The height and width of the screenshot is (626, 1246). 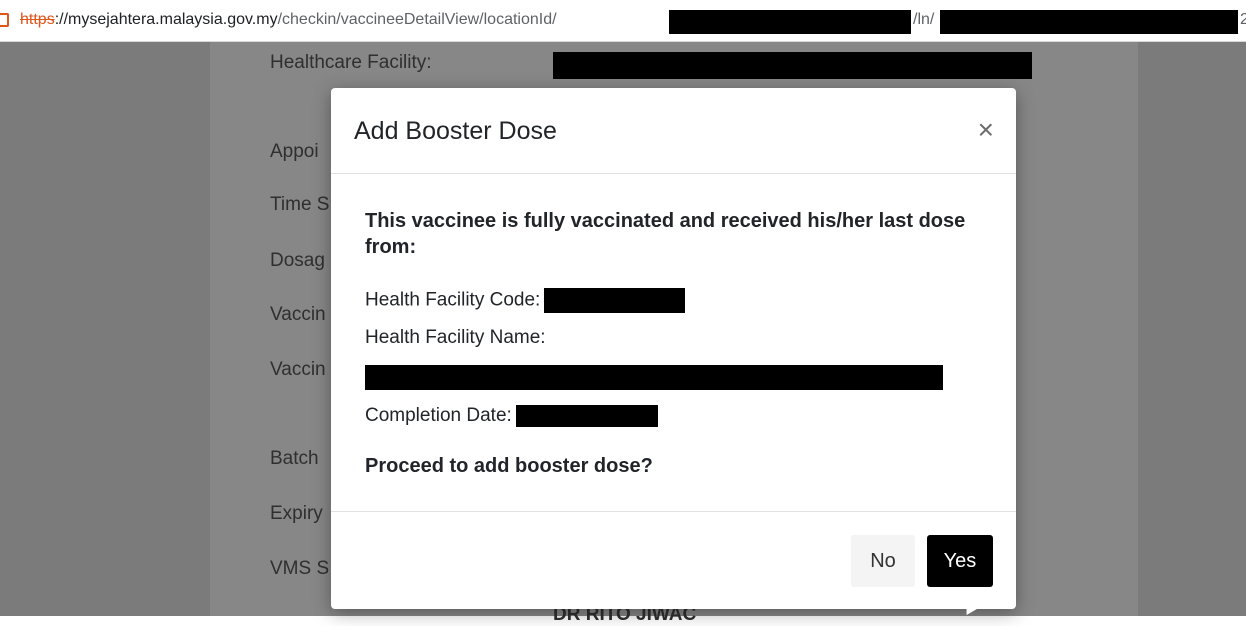 I want to click on bg-label: VMS S, so click(x=300, y=568).